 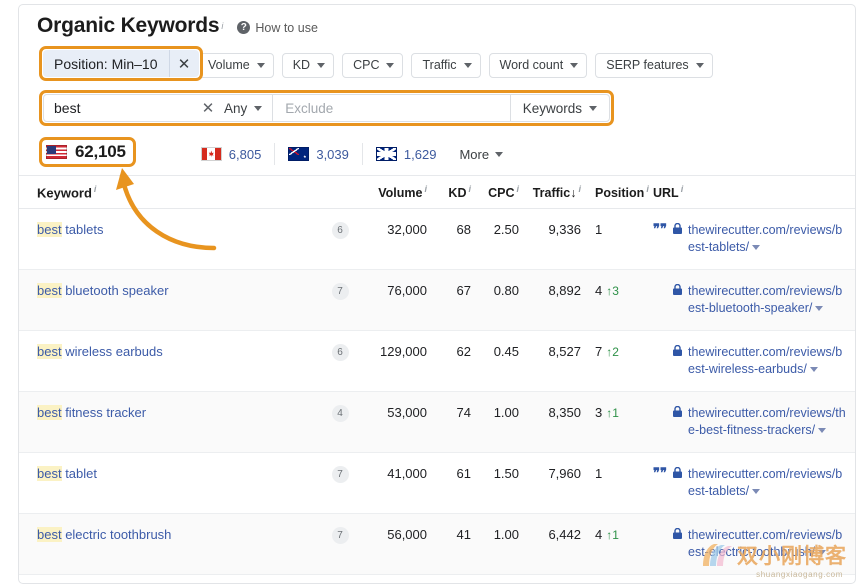 I want to click on page-title-info-icon: i, so click(x=222, y=26).